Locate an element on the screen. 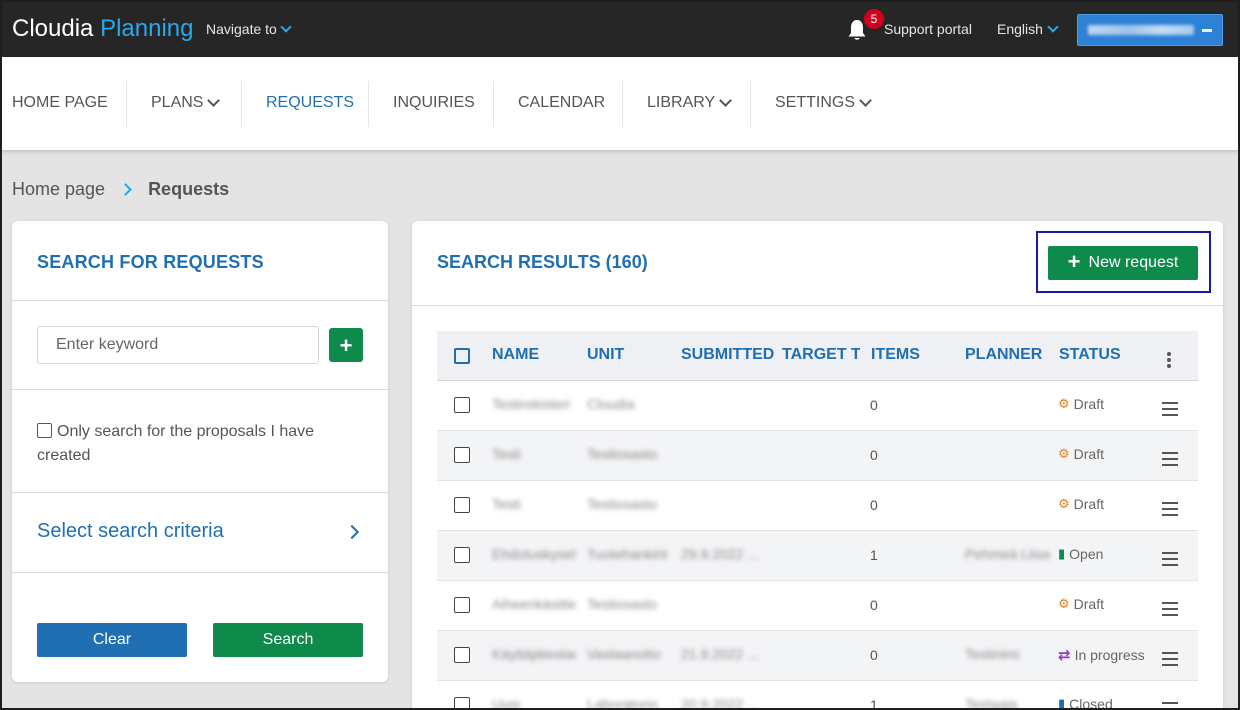 The width and height of the screenshot is (1240, 710). menu-label: SETTINGS is located at coordinates (815, 102).